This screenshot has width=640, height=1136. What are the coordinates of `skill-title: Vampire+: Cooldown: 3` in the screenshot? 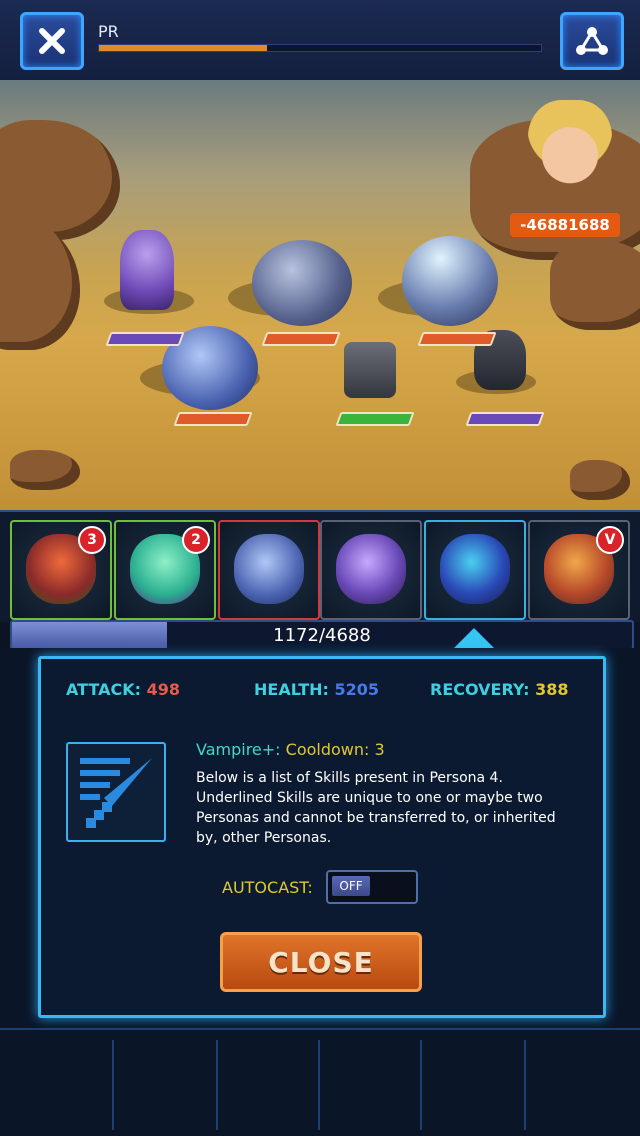 It's located at (290, 749).